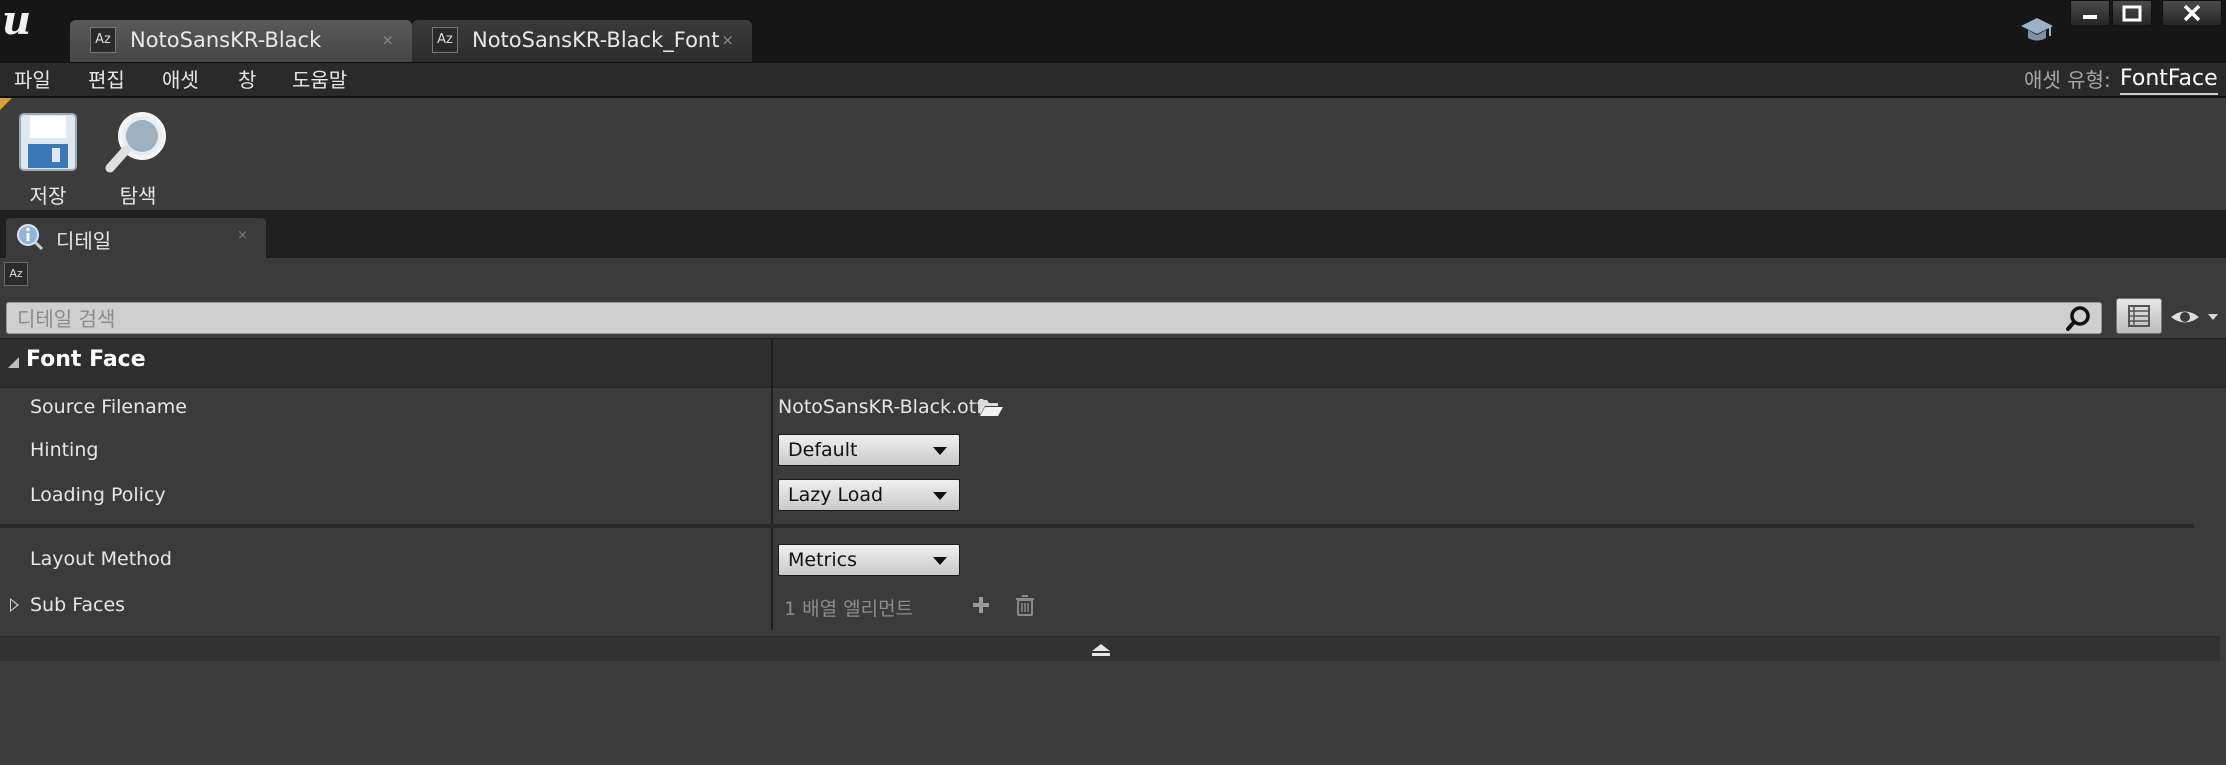  What do you see at coordinates (823, 450) in the screenshot?
I see `hinting-value: Default` at bounding box center [823, 450].